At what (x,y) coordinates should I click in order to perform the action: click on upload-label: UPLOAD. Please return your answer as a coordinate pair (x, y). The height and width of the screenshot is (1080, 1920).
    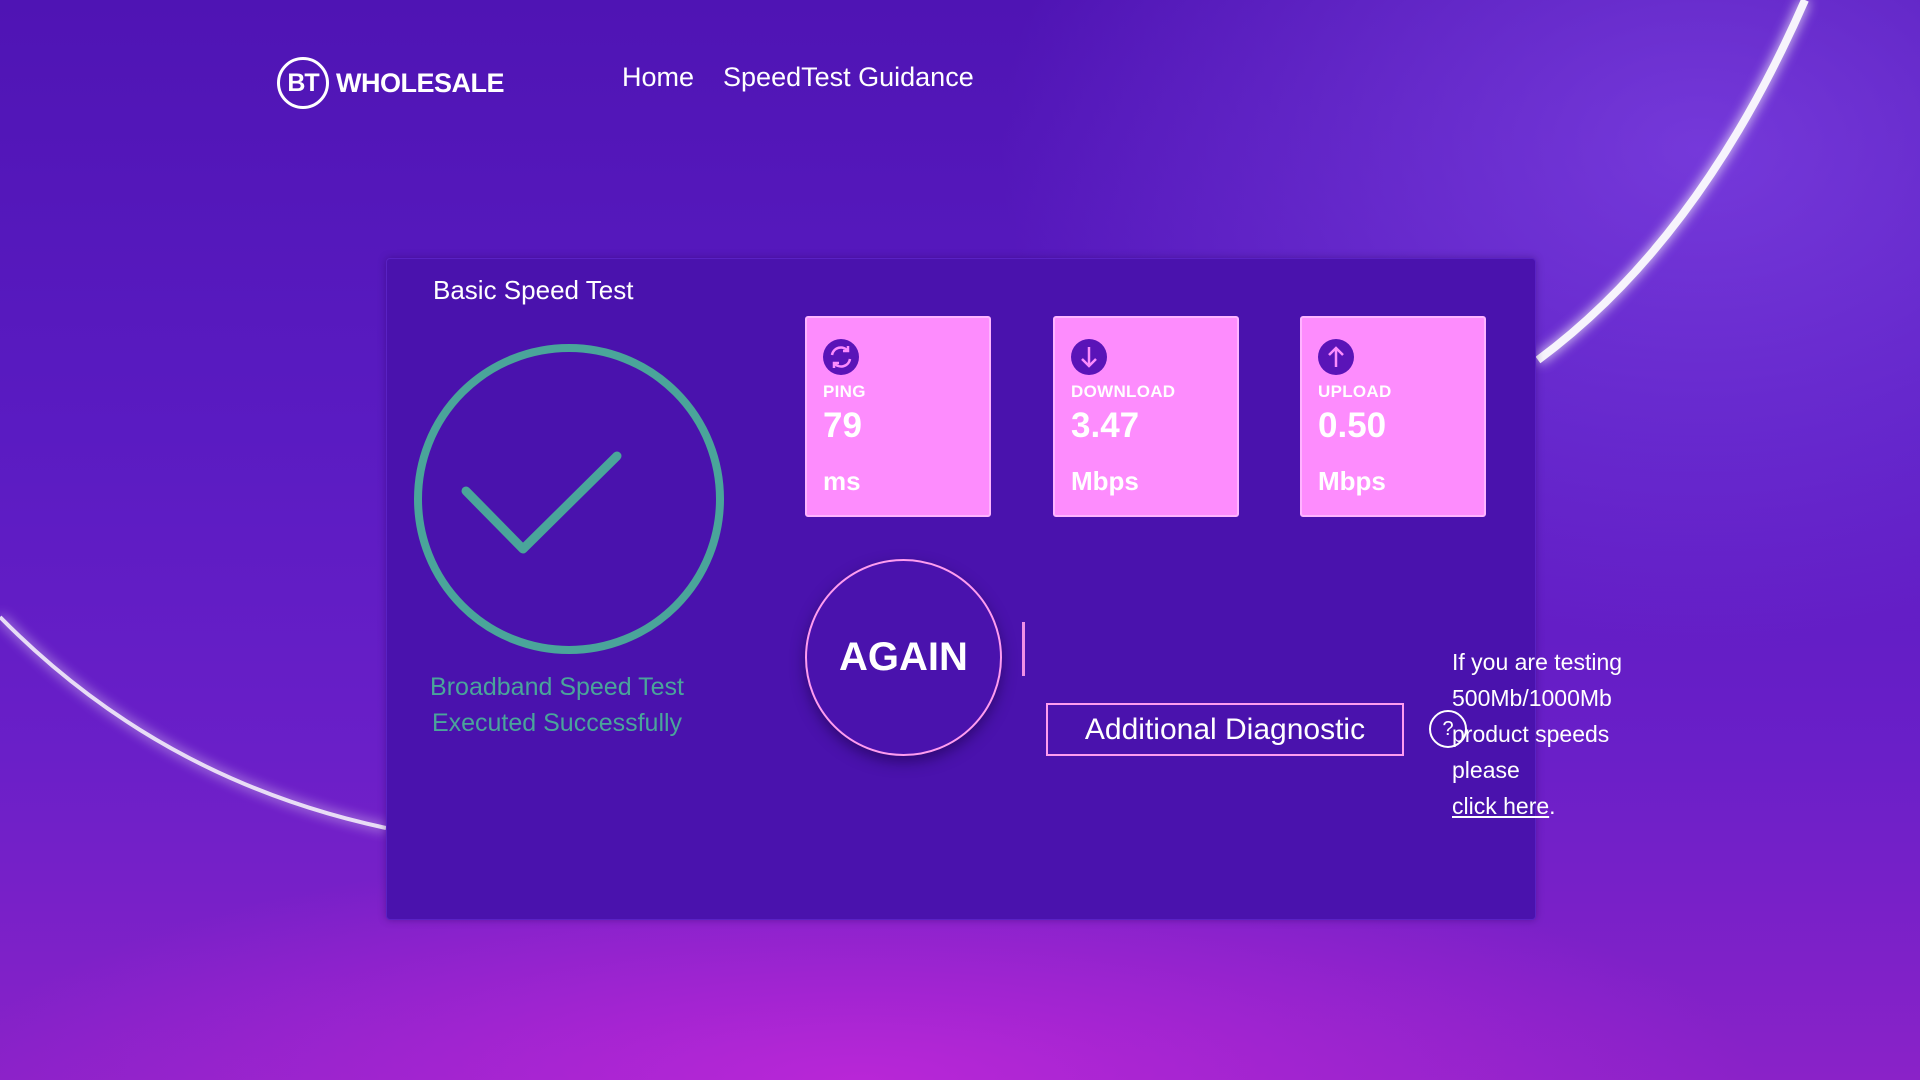
    Looking at the image, I should click on (1355, 391).